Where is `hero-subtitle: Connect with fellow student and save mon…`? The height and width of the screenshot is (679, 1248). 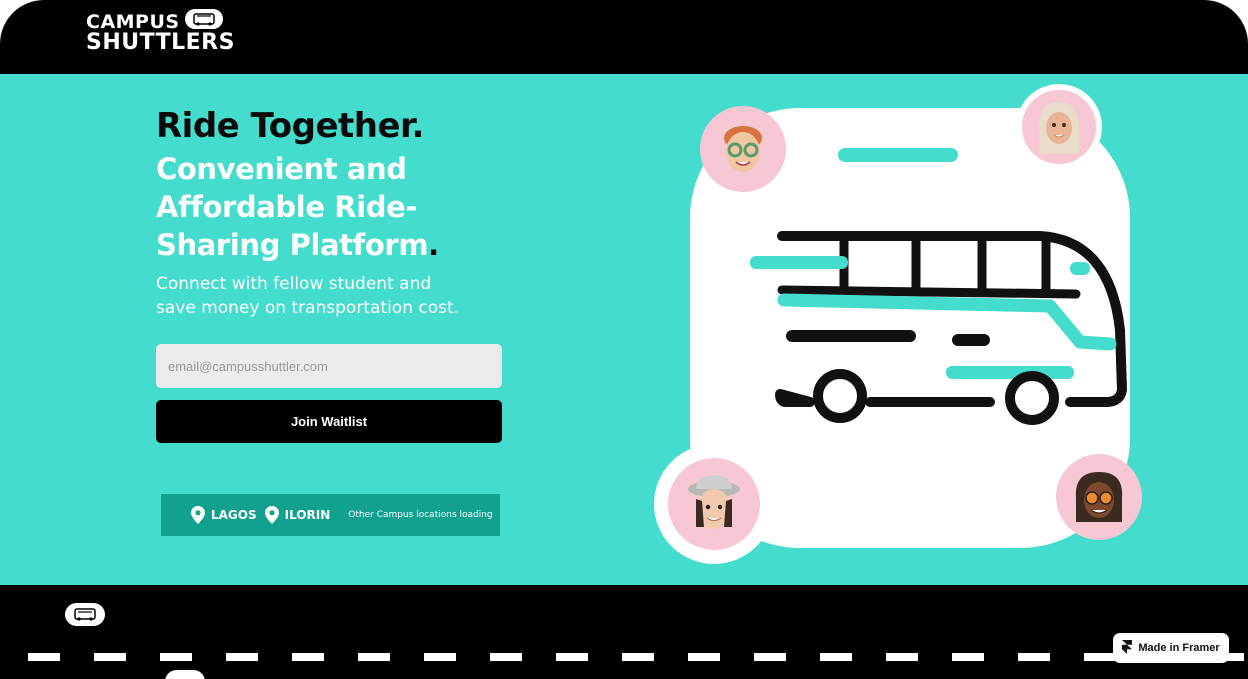
hero-subtitle: Connect with fellow student and save mon… is located at coordinates (308, 296).